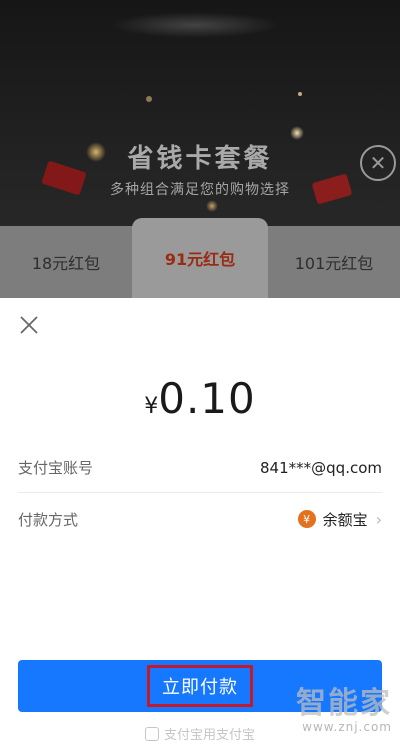 This screenshot has width=400, height=752. Describe the element at coordinates (200, 190) in the screenshot. I see `promo-subtitle: 多种组合满足您的购物选择` at that location.